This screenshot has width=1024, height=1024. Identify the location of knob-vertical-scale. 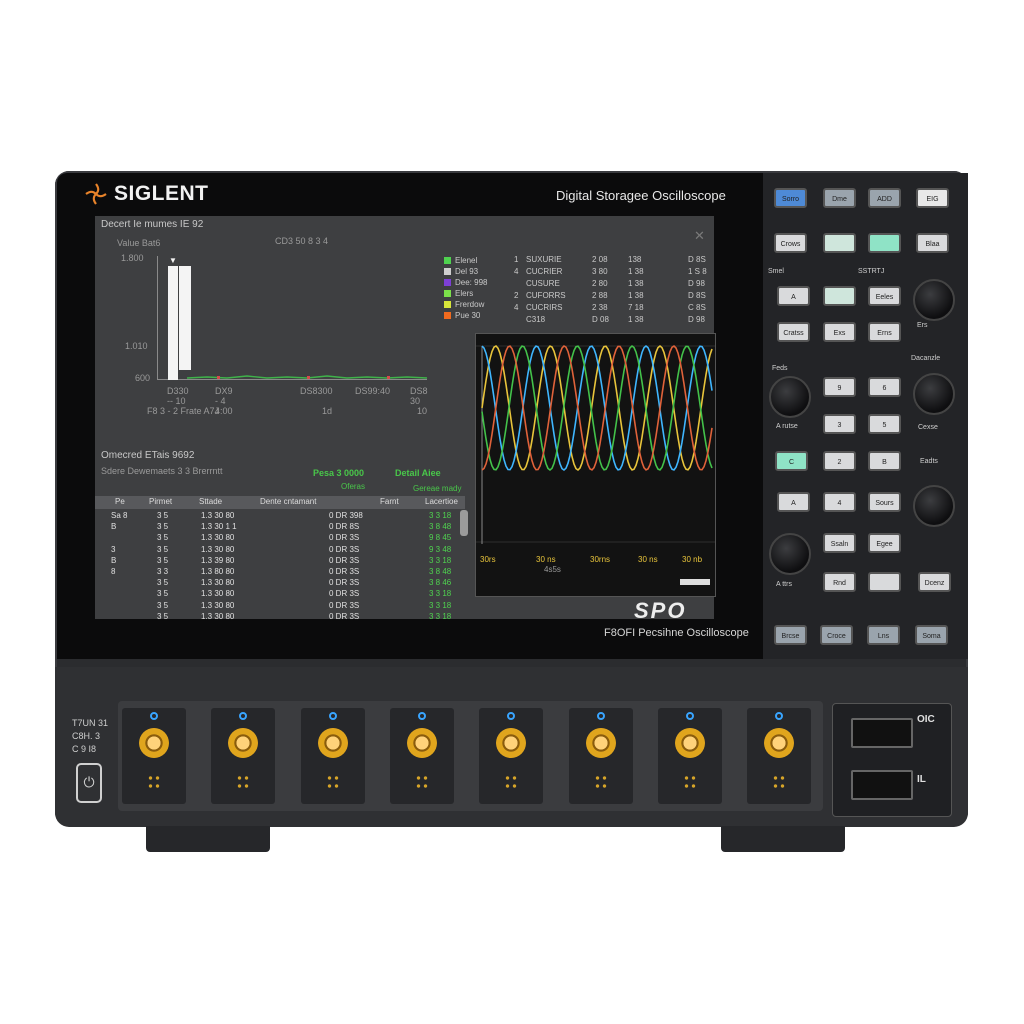
(790, 397).